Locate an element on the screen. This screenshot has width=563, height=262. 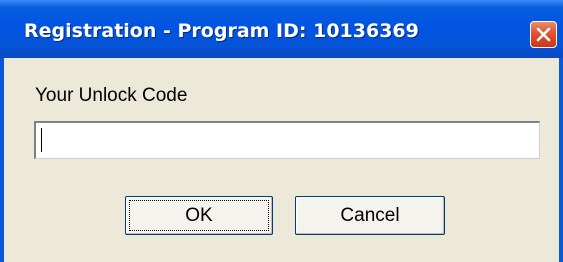
close-icon is located at coordinates (543, 34).